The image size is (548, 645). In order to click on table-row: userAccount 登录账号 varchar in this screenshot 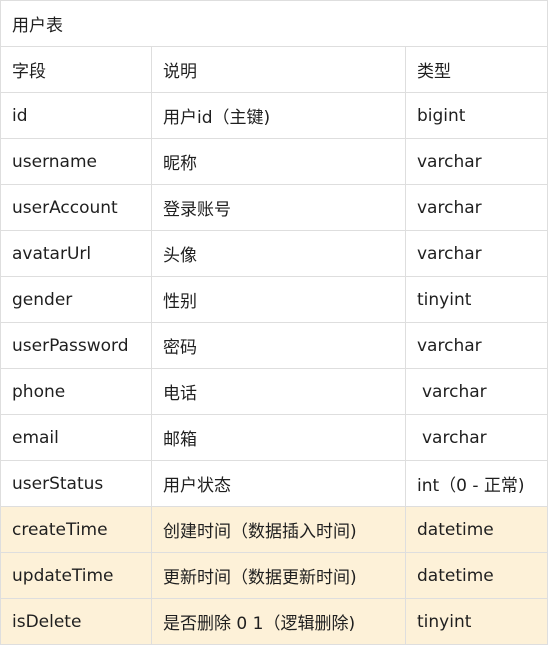, I will do `click(274, 207)`.